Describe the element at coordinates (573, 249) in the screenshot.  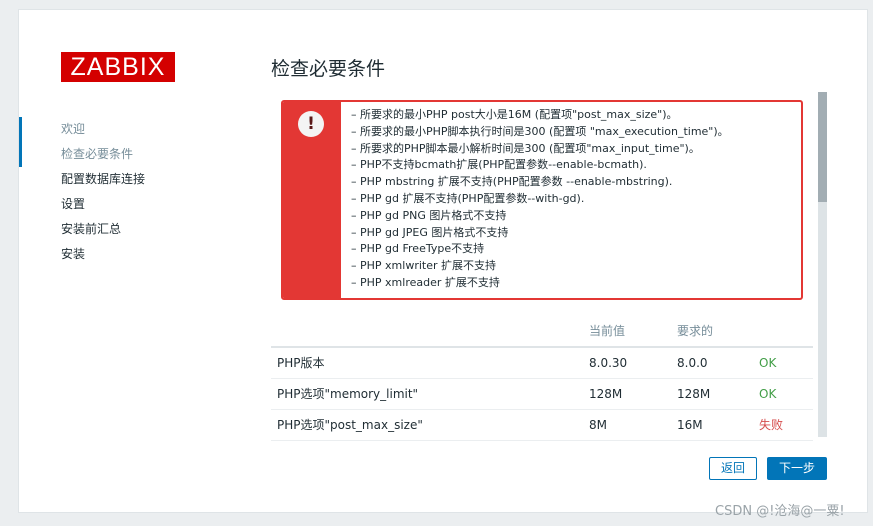
I see `alert-message: PHP gd FreeType不支持` at that location.